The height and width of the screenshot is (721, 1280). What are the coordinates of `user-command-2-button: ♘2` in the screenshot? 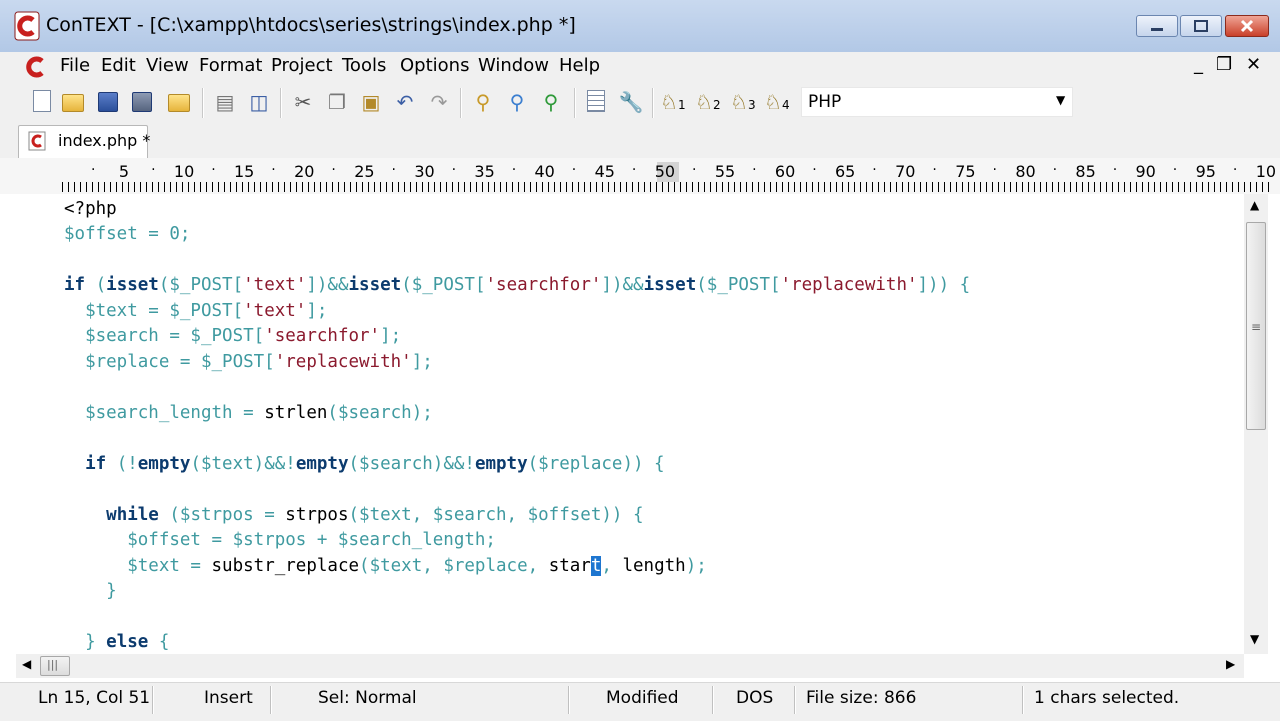 It's located at (710, 102).